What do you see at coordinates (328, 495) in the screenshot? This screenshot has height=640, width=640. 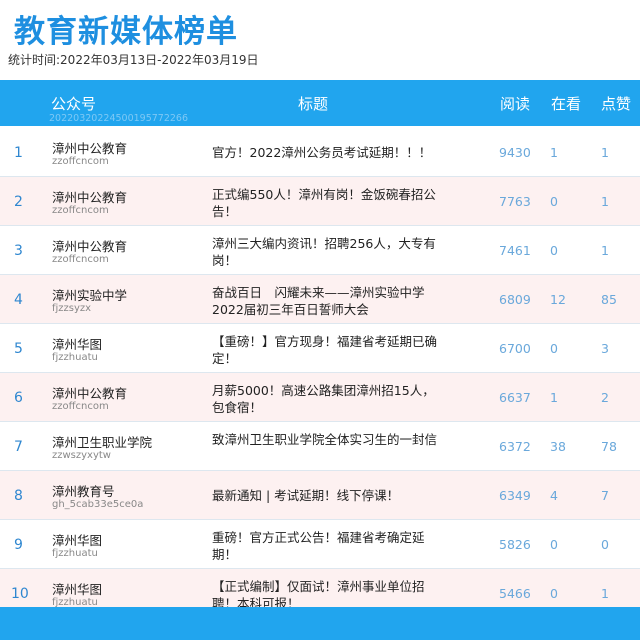 I see `row-article-title: 最新通知 | 考试延期！线下停课！` at bounding box center [328, 495].